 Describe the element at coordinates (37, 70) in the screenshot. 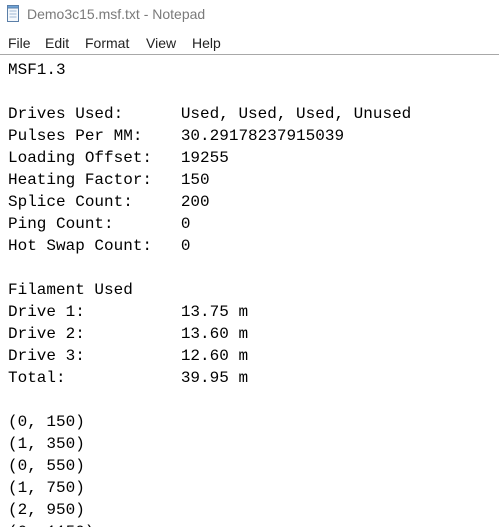

I see `document-line: MSF1.3` at that location.